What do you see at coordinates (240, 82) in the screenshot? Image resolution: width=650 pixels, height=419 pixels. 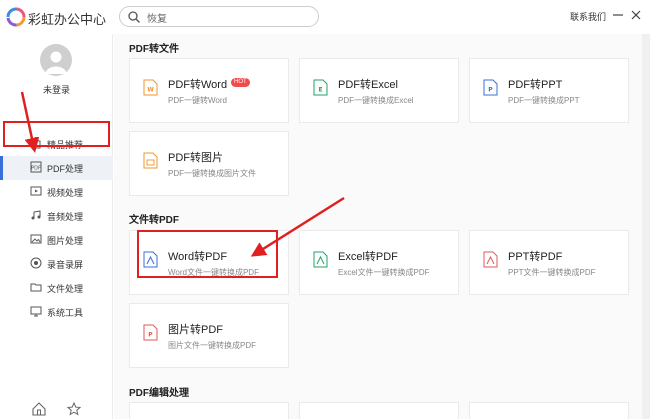 I see `hot-badge: HOT` at bounding box center [240, 82].